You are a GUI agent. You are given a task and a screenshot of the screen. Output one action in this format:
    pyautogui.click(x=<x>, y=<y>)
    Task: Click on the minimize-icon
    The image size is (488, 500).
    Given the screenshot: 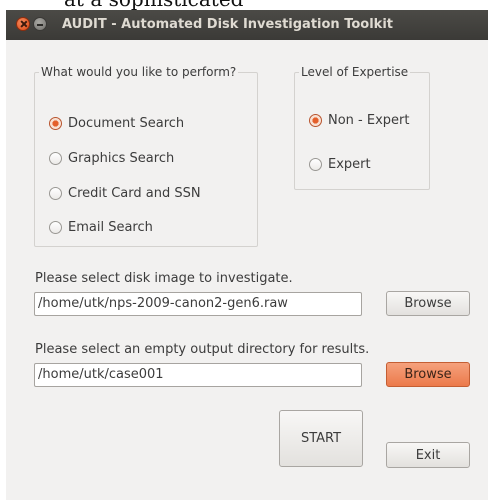 What is the action you would take?
    pyautogui.click(x=40, y=24)
    